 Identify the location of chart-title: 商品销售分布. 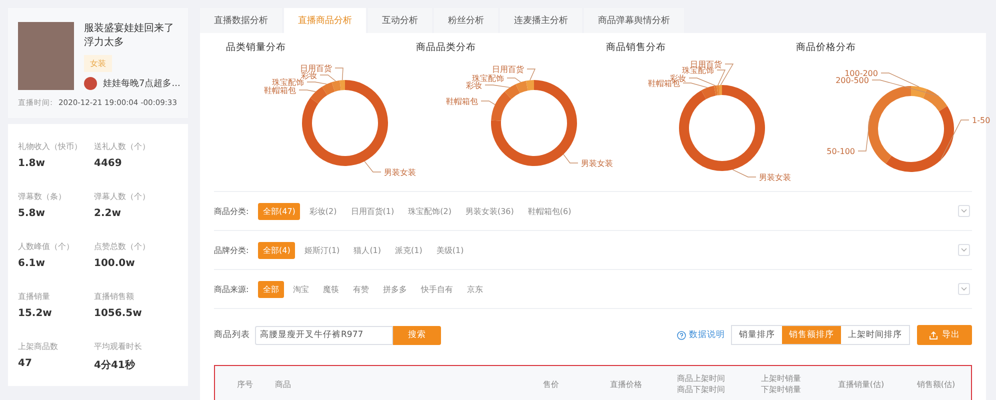
(636, 48).